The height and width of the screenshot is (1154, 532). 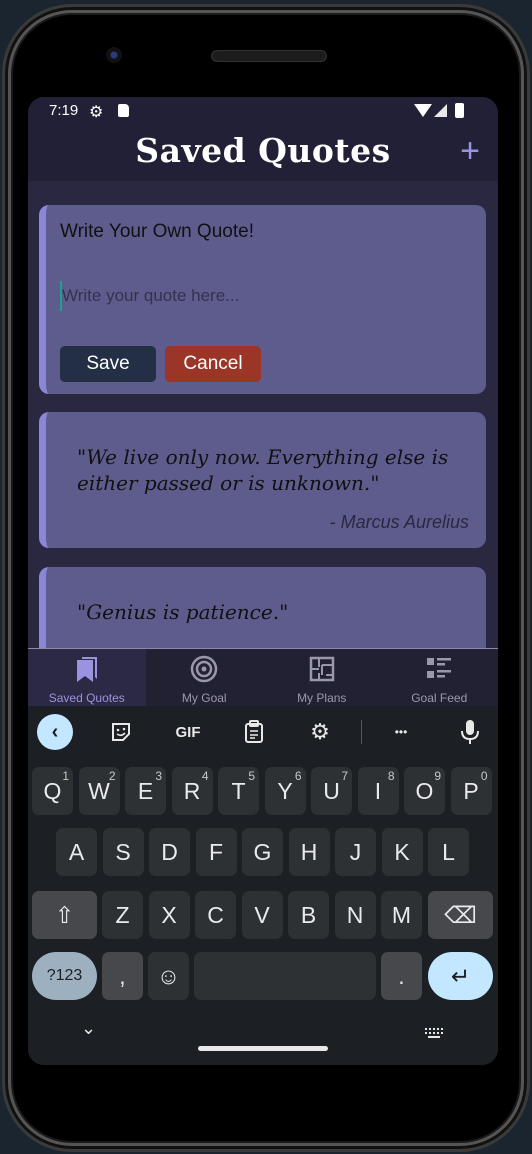 What do you see at coordinates (439, 668) in the screenshot?
I see `feed-list-icon` at bounding box center [439, 668].